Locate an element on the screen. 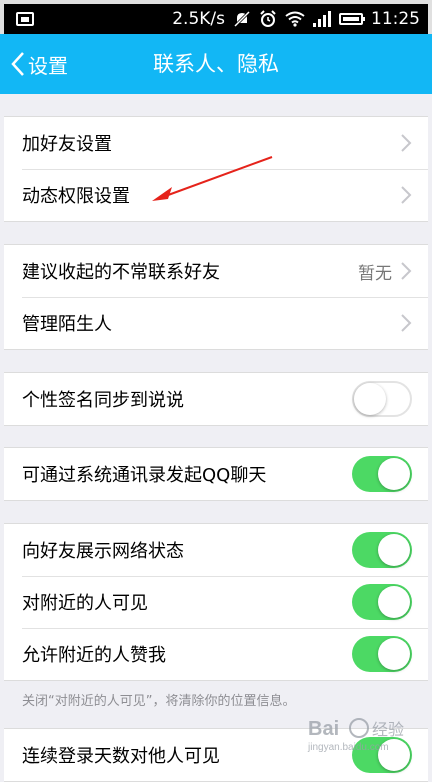  nearby-visible-item: 对附近的人可见 is located at coordinates (216, 602).